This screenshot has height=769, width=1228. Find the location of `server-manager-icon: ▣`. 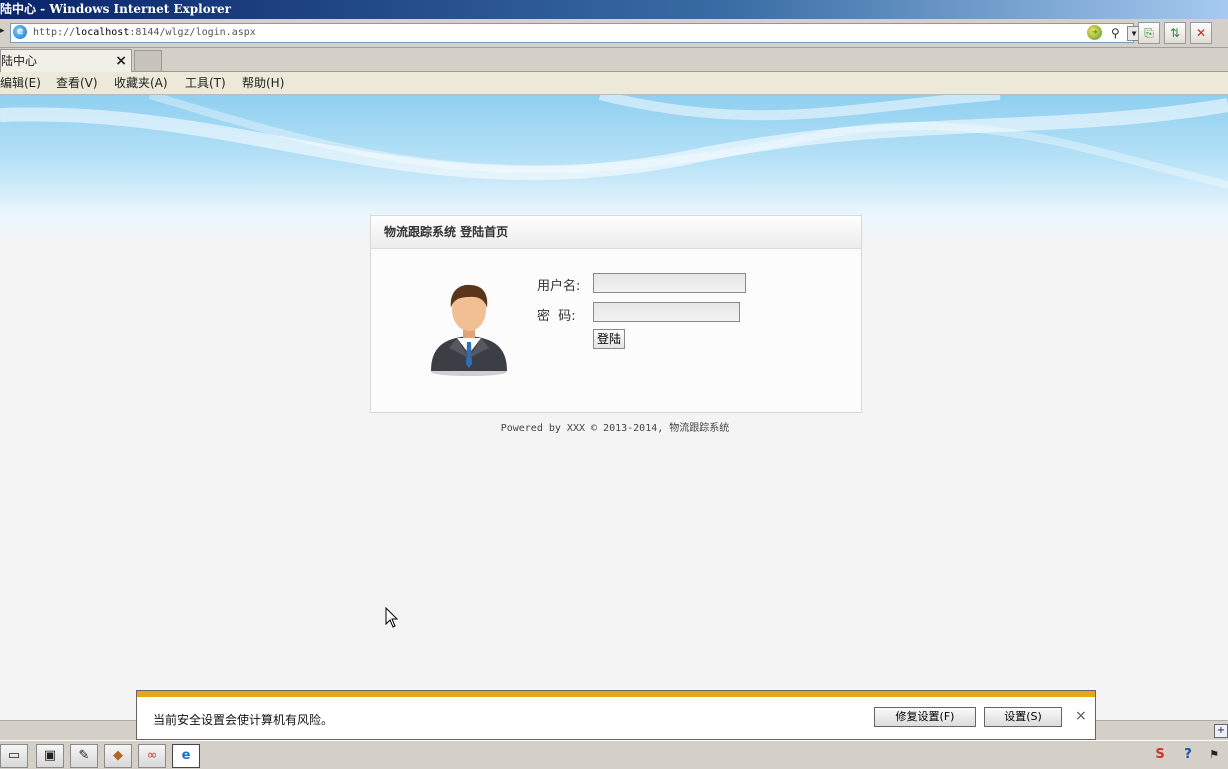

server-manager-icon: ▣ is located at coordinates (50, 756).